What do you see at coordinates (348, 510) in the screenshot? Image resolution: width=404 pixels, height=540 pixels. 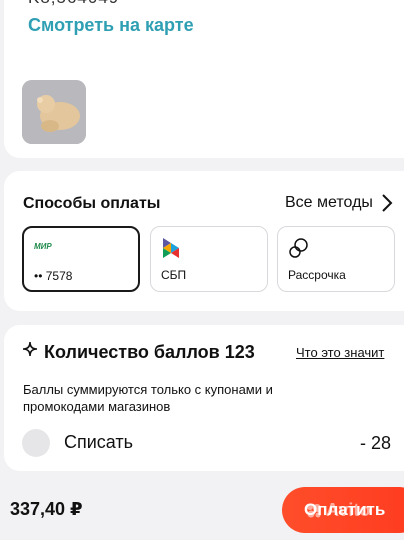 I see `watermark-text: Avito` at bounding box center [348, 510].